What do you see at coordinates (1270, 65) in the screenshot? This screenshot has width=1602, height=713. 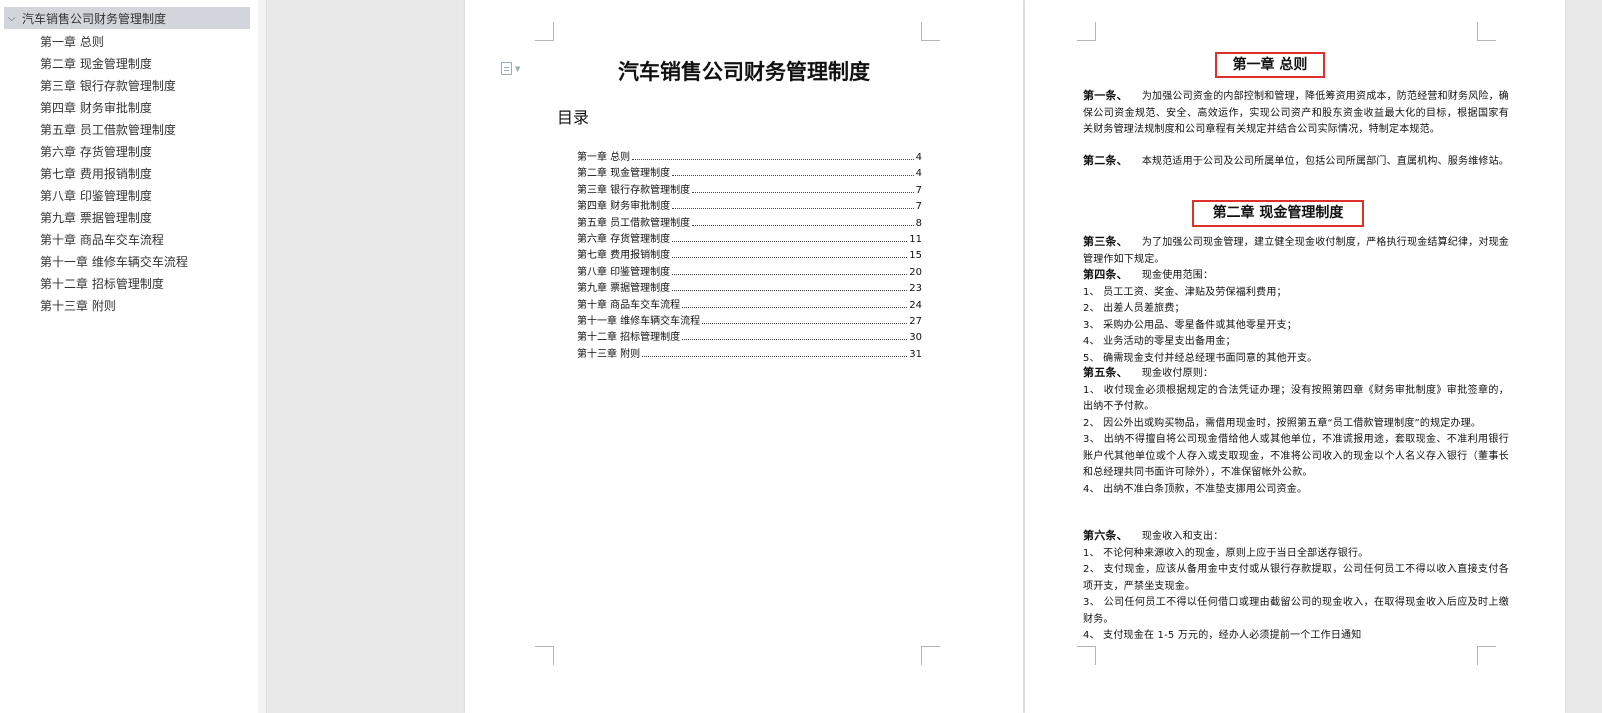 I see `chapter-heading: 第一章 总则` at bounding box center [1270, 65].